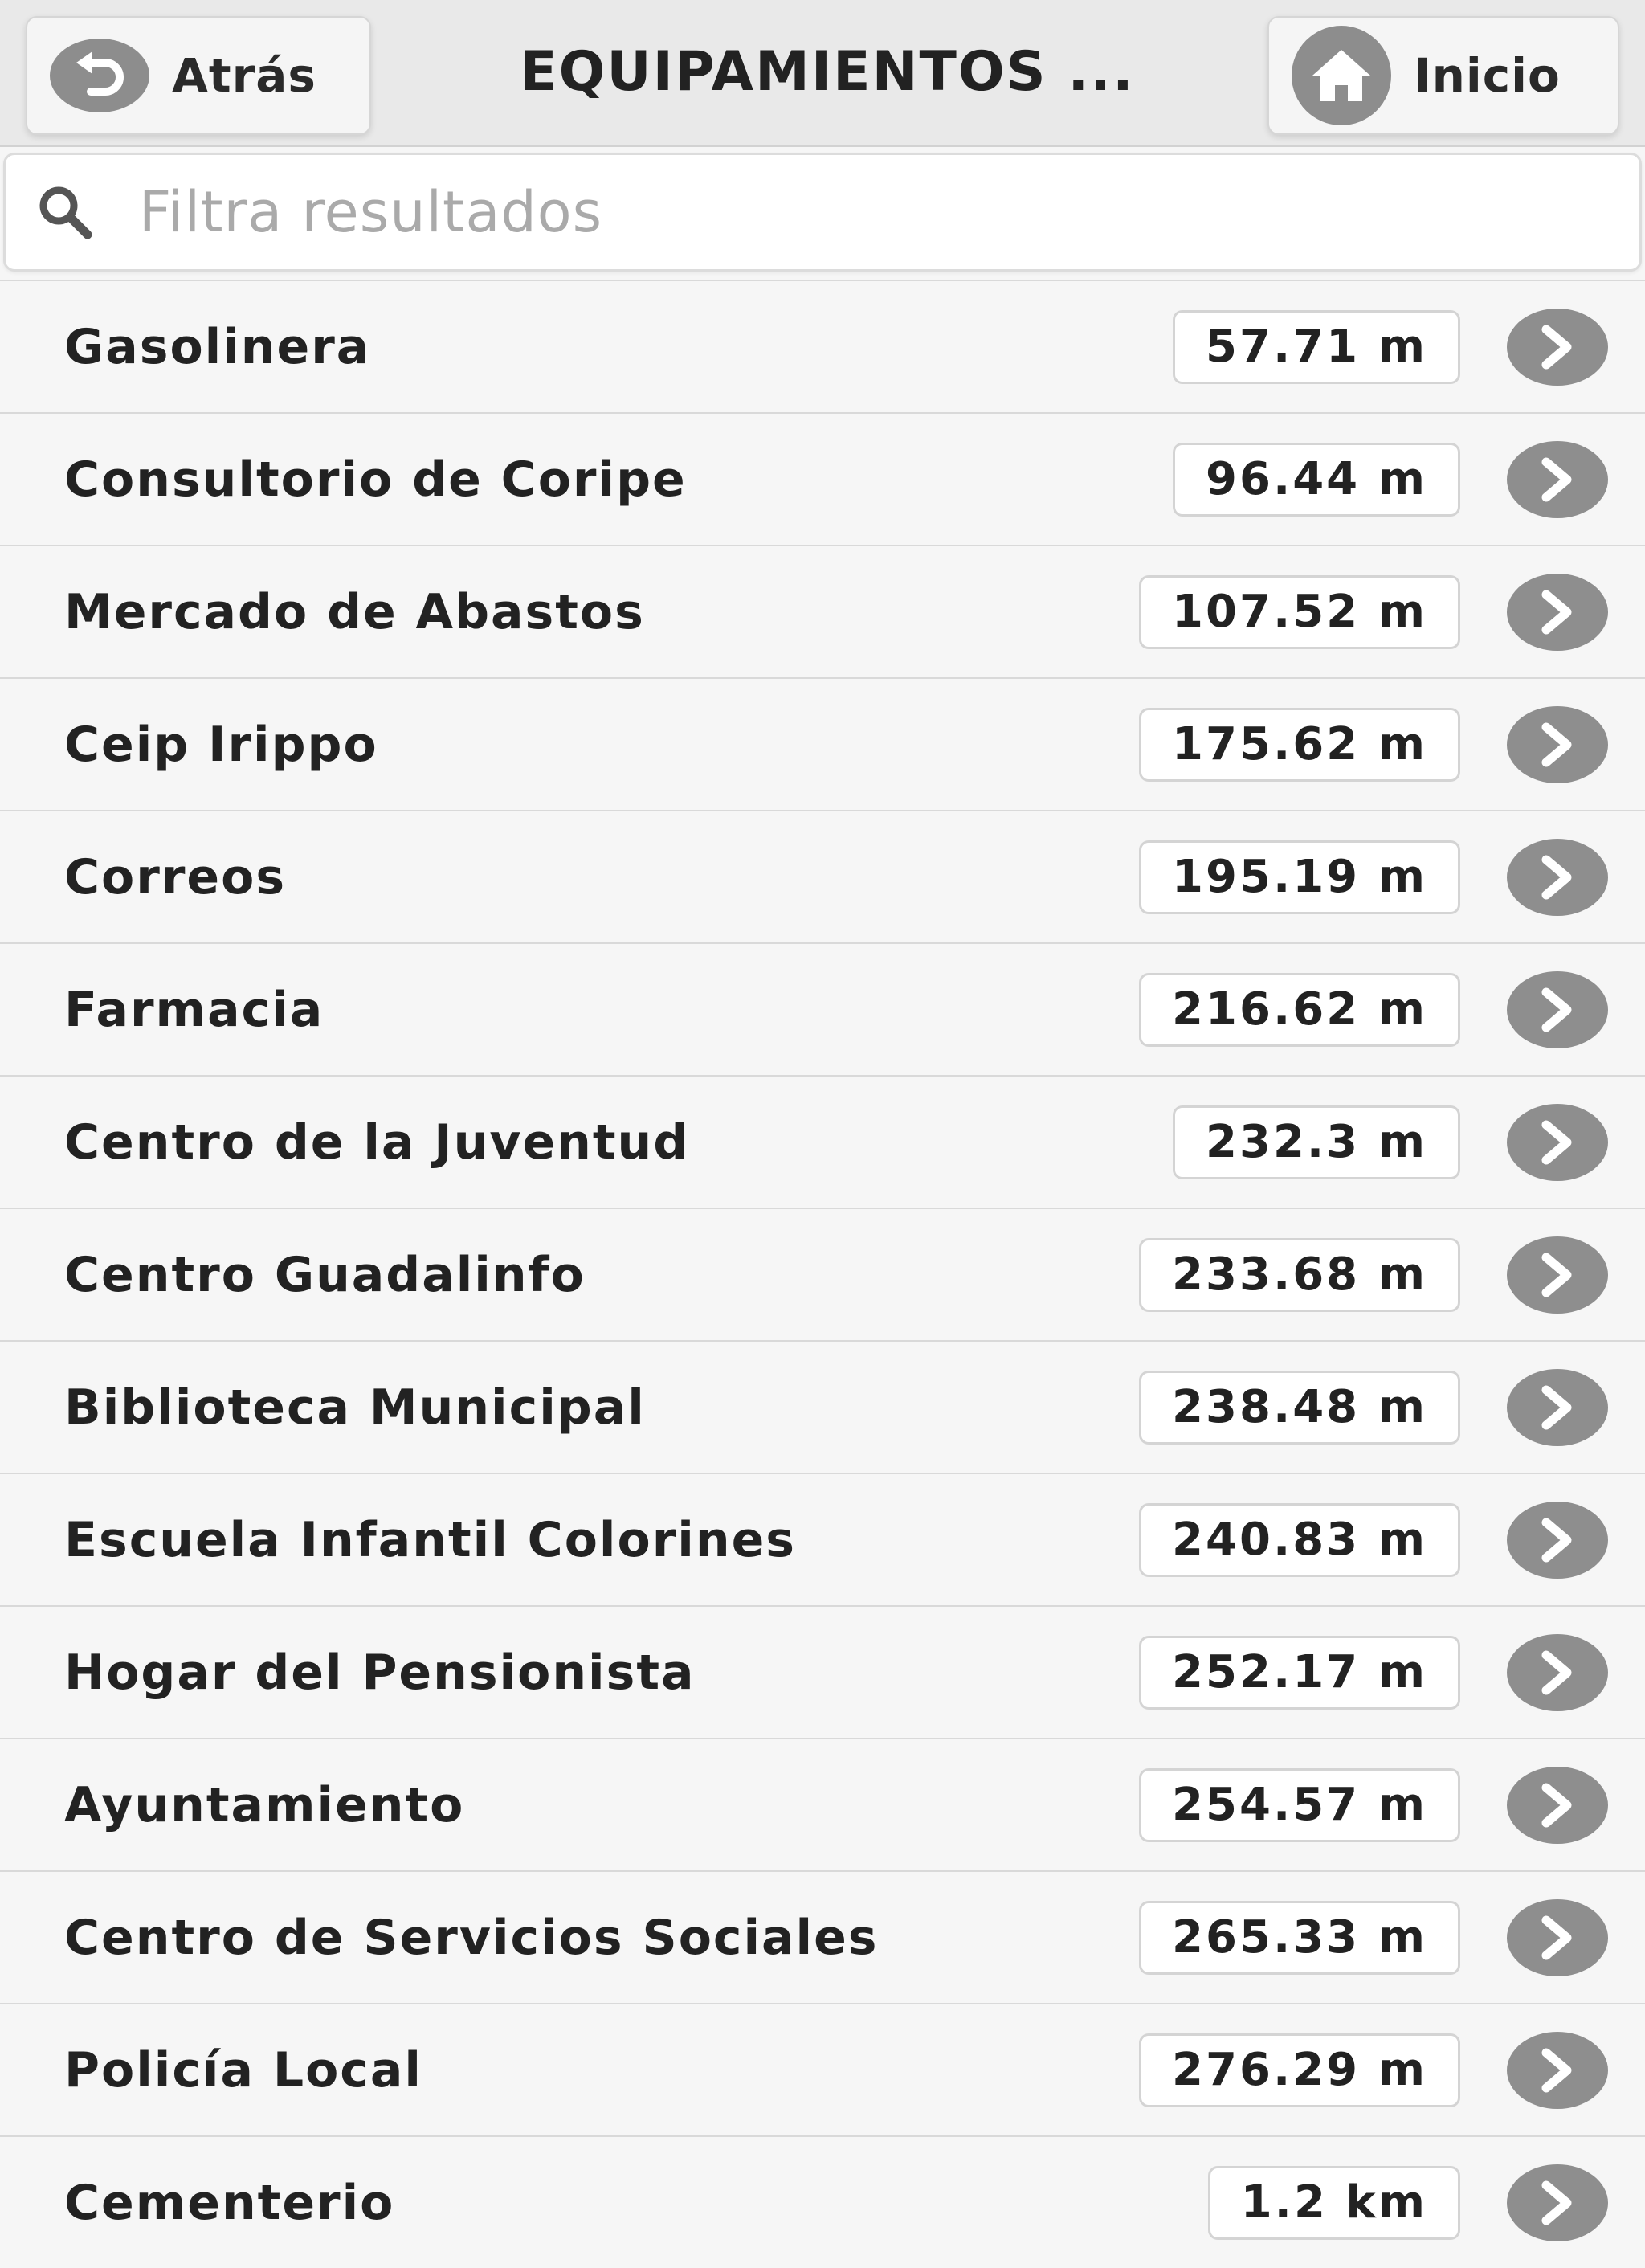 The width and height of the screenshot is (1645, 2268). I want to click on distance-badge: 254.57 m, so click(1300, 1804).